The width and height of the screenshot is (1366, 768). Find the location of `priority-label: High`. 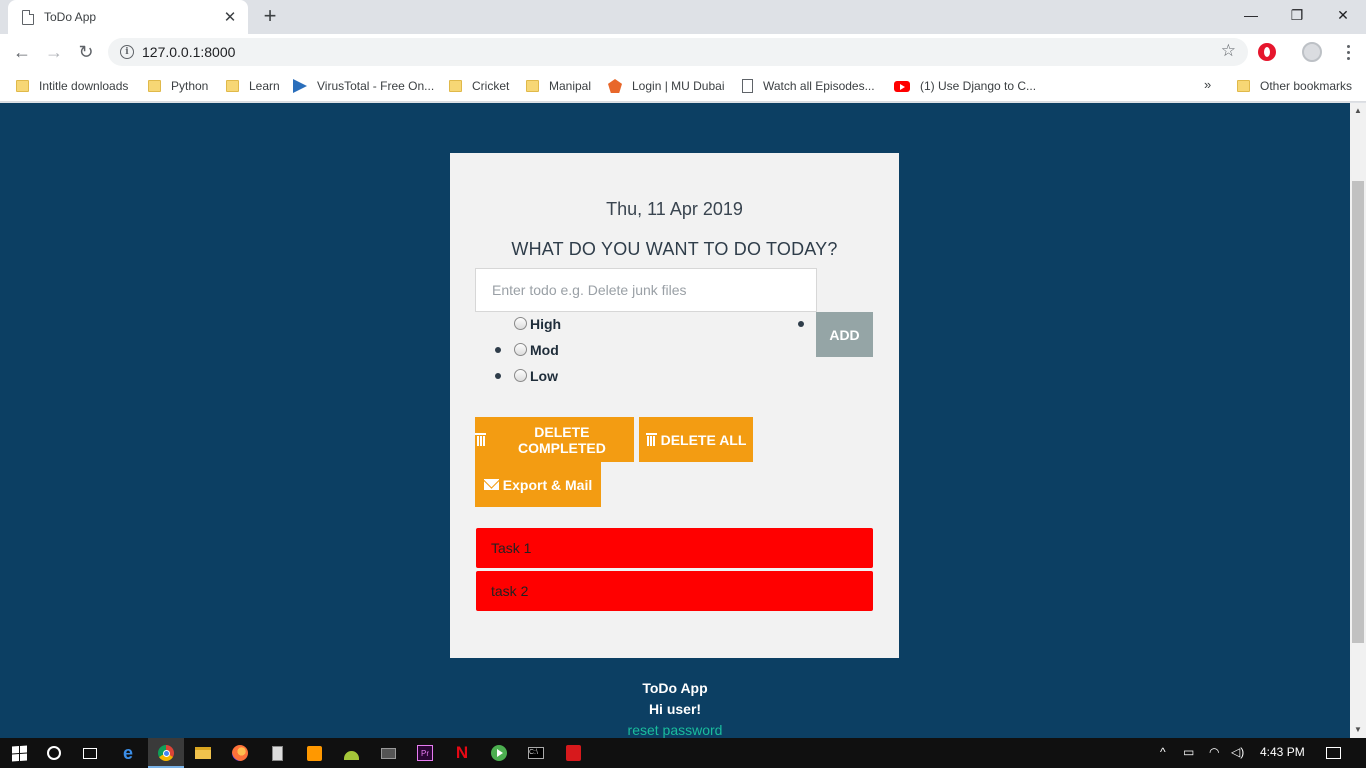

priority-label: High is located at coordinates (546, 324).